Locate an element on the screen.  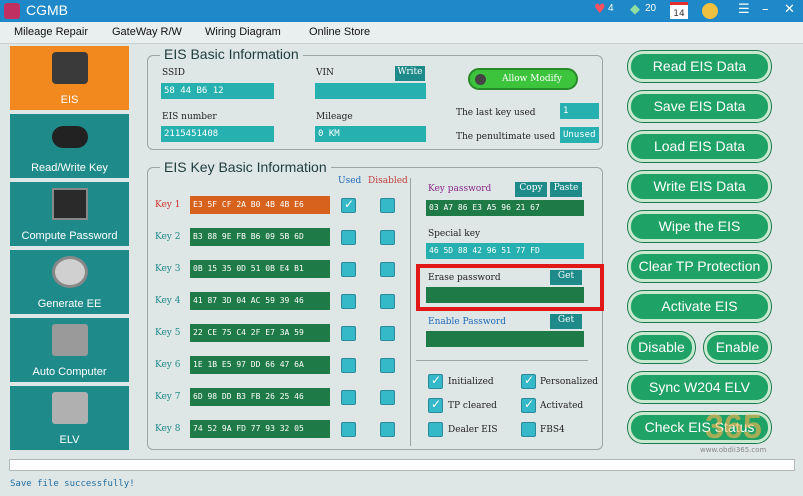
car-key-icon is located at coordinates (70, 137).